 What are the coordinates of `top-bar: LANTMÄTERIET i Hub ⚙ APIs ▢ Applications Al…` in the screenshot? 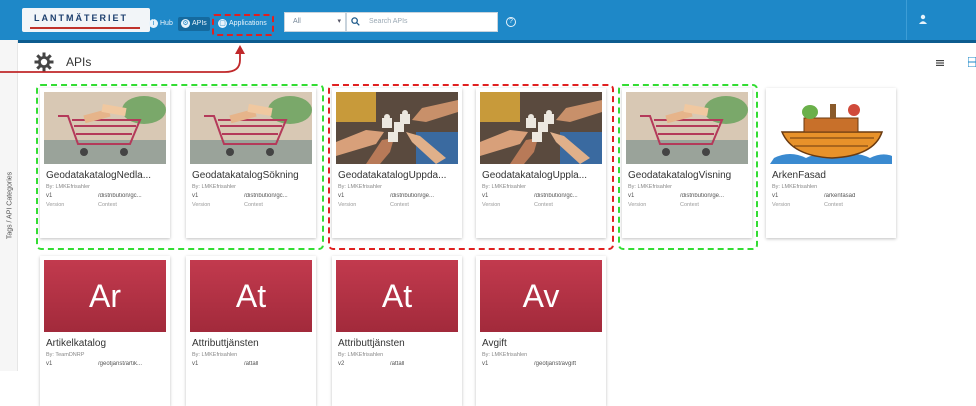 It's located at (488, 20).